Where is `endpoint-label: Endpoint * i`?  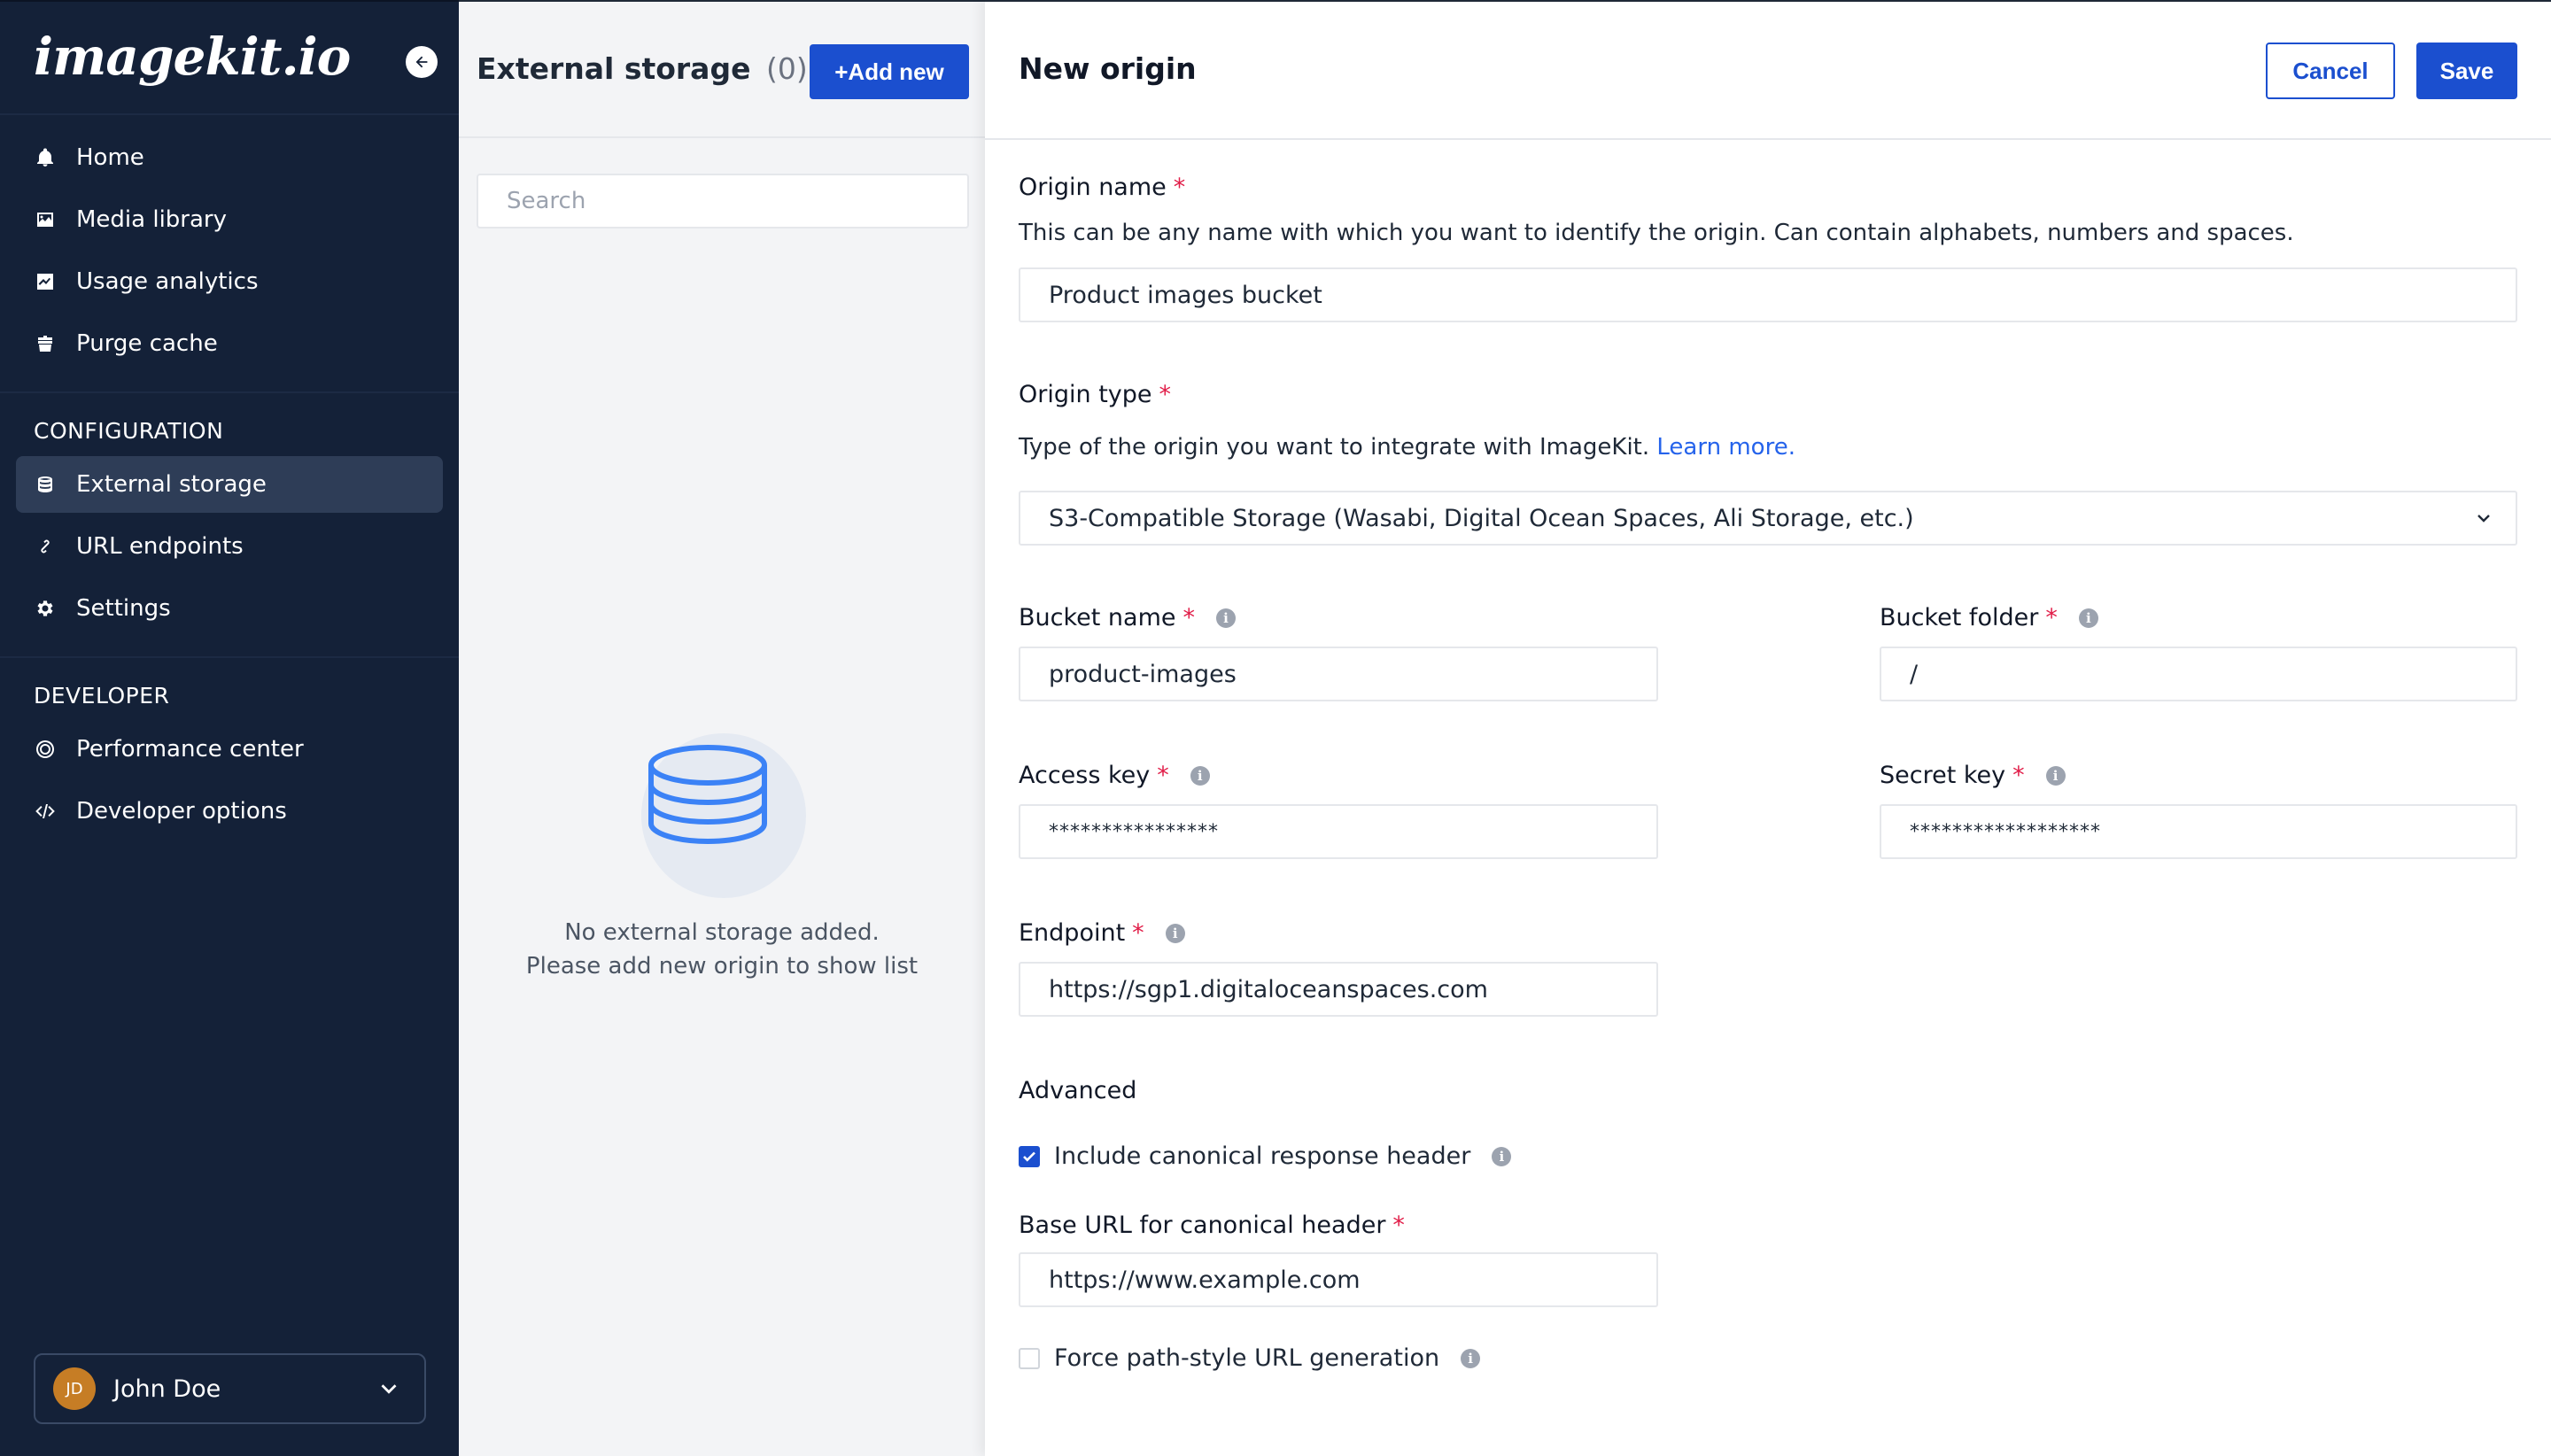 endpoint-label: Endpoint * i is located at coordinates (1102, 933).